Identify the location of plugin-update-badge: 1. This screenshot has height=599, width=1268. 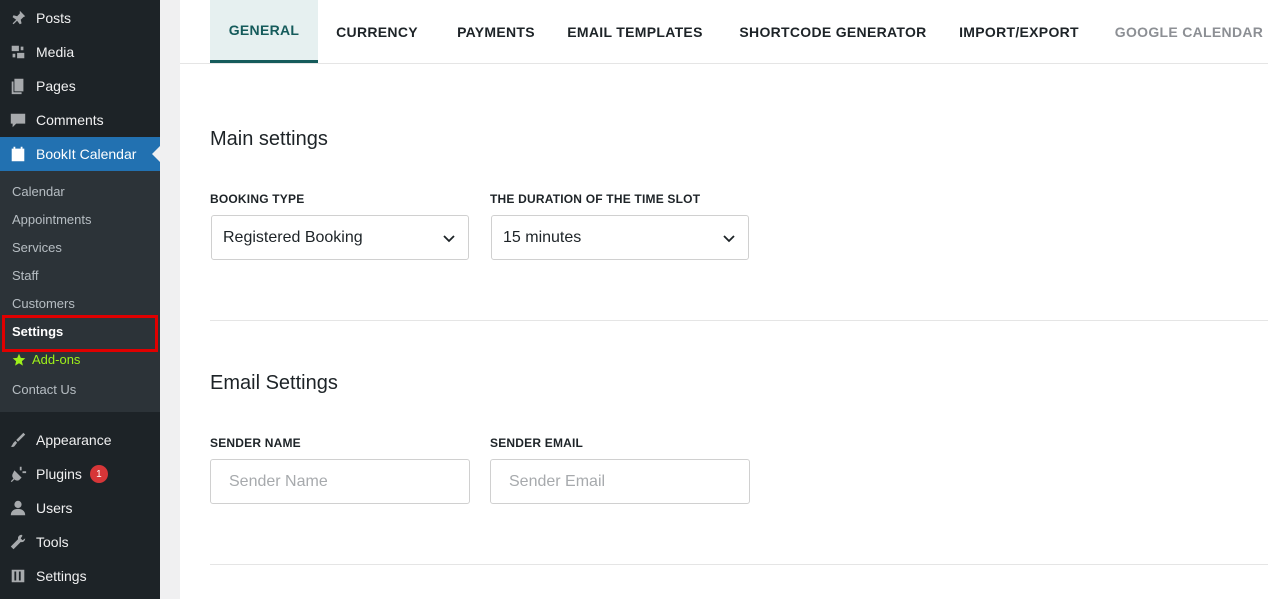
(98, 474).